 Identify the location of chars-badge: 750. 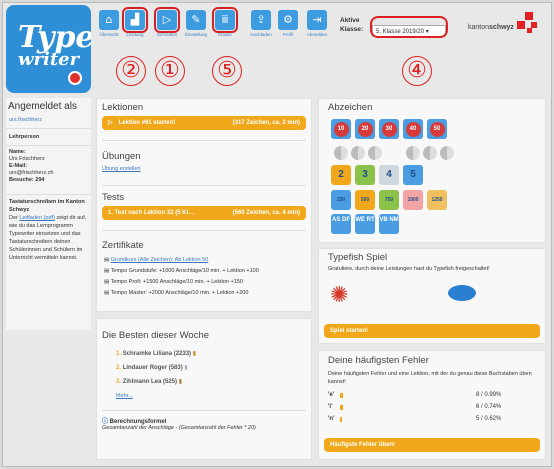
(389, 200).